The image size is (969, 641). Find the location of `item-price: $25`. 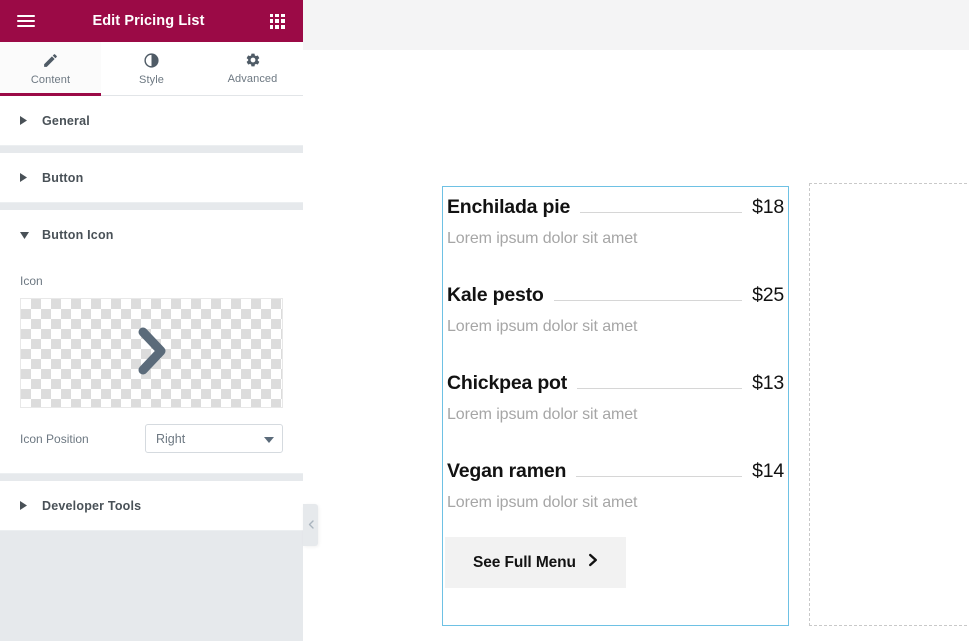

item-price: $25 is located at coordinates (768, 295).